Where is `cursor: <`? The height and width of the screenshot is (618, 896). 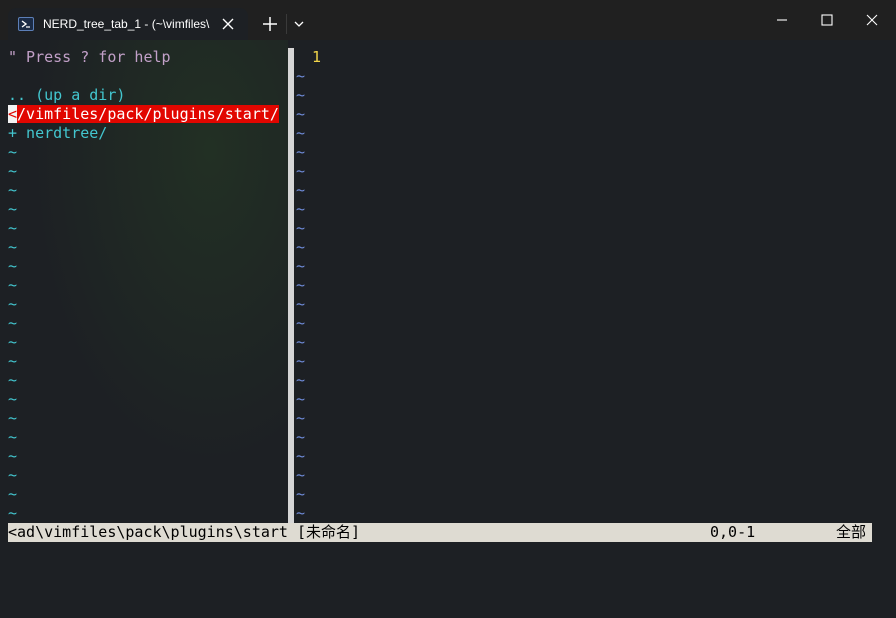 cursor: < is located at coordinates (13, 114).